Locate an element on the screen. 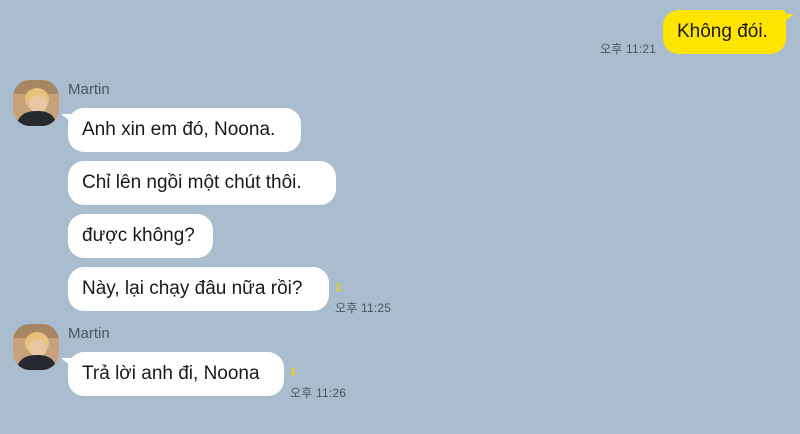  incoming-message-bubble: Trả lời anh đi, Noona is located at coordinates (172, 374).